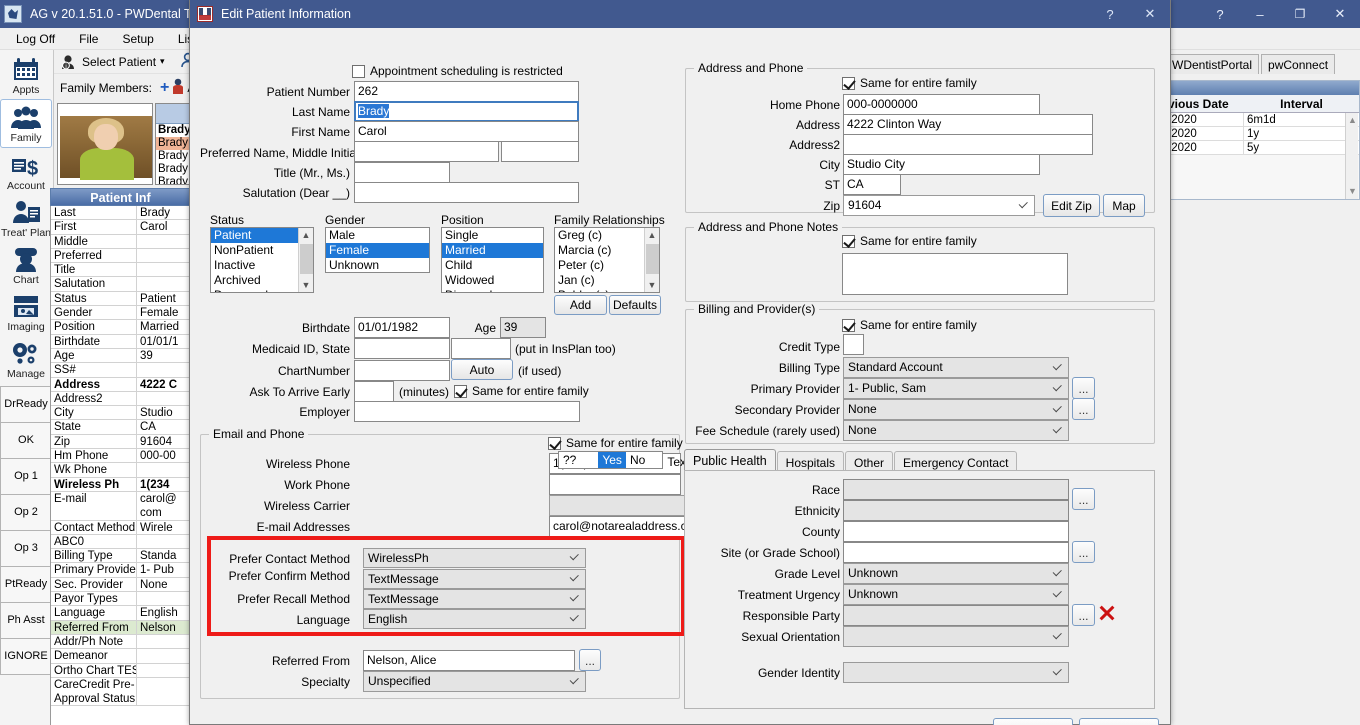 This screenshot has width=1360, height=725. What do you see at coordinates (1033, 721) in the screenshot?
I see `ok-button: OK` at bounding box center [1033, 721].